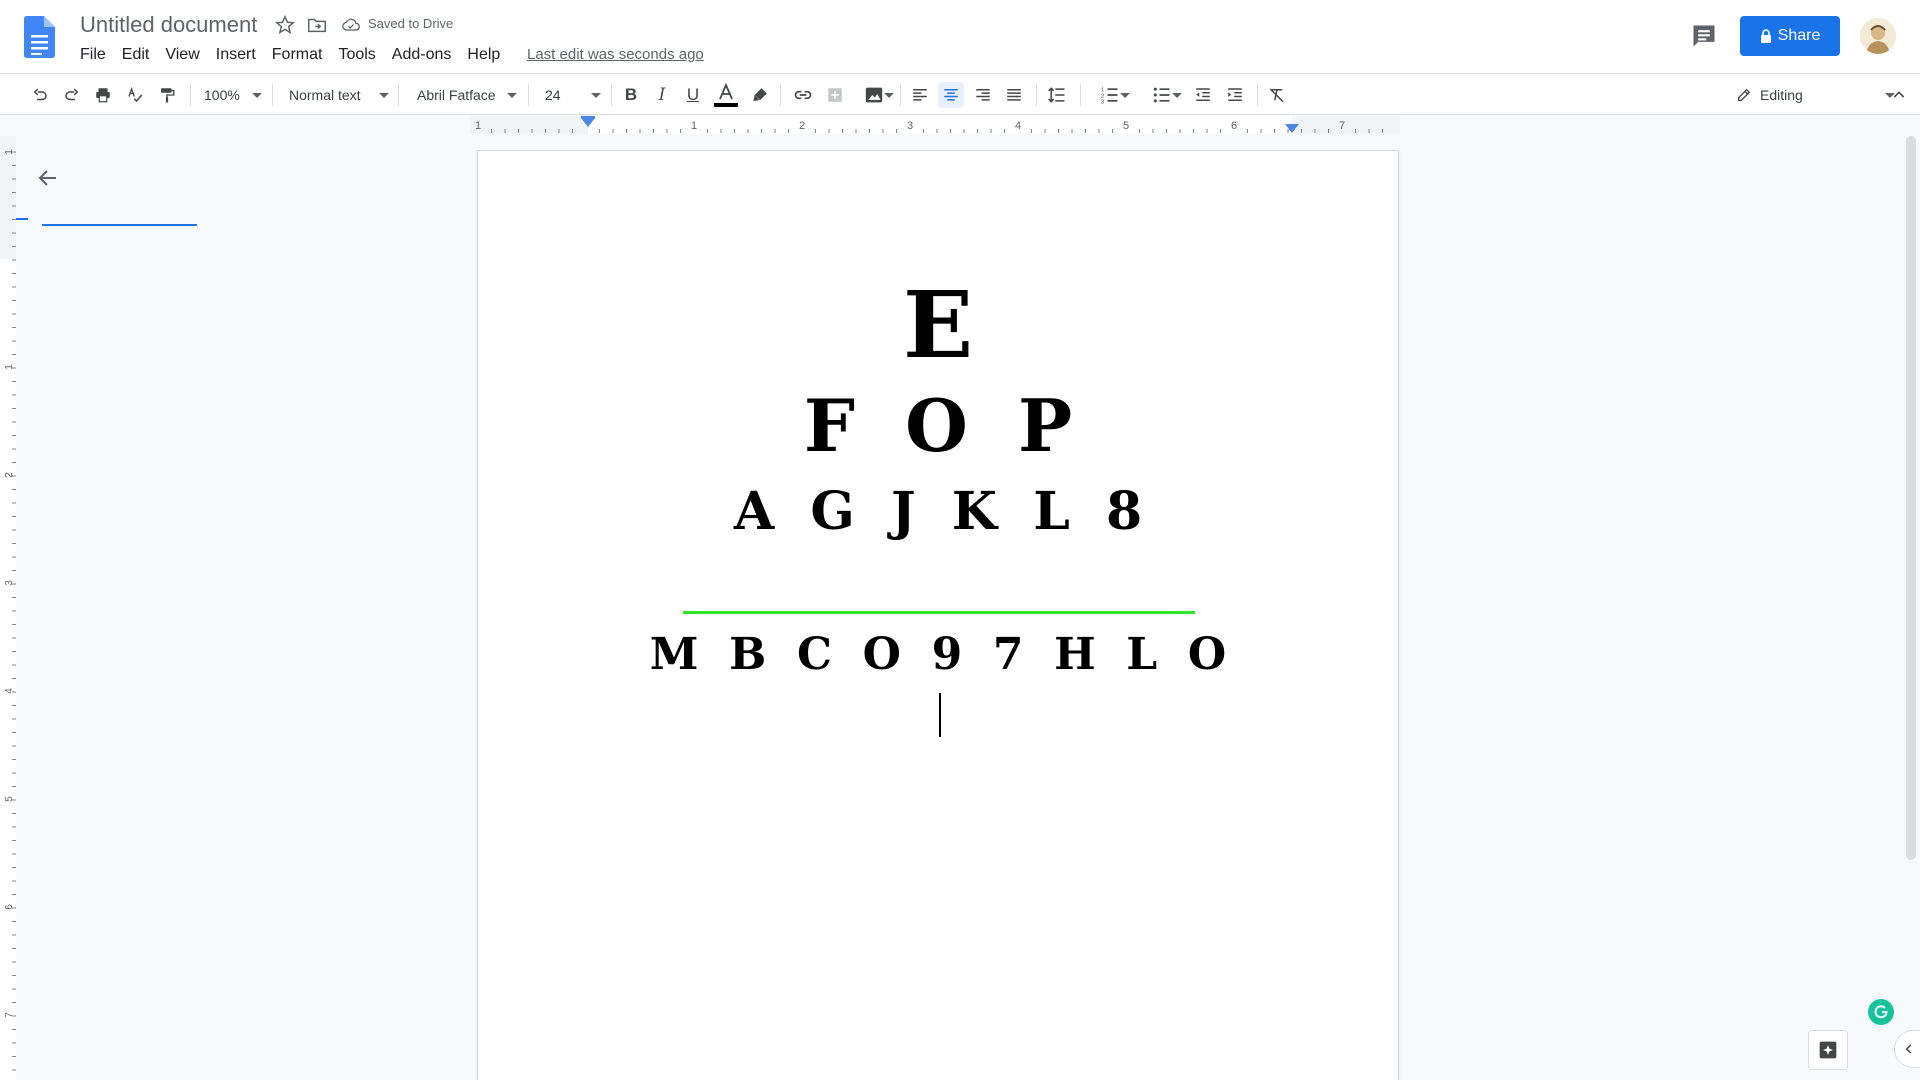 The image size is (1920, 1080). What do you see at coordinates (553, 95) in the screenshot?
I see `font-size-value: 24` at bounding box center [553, 95].